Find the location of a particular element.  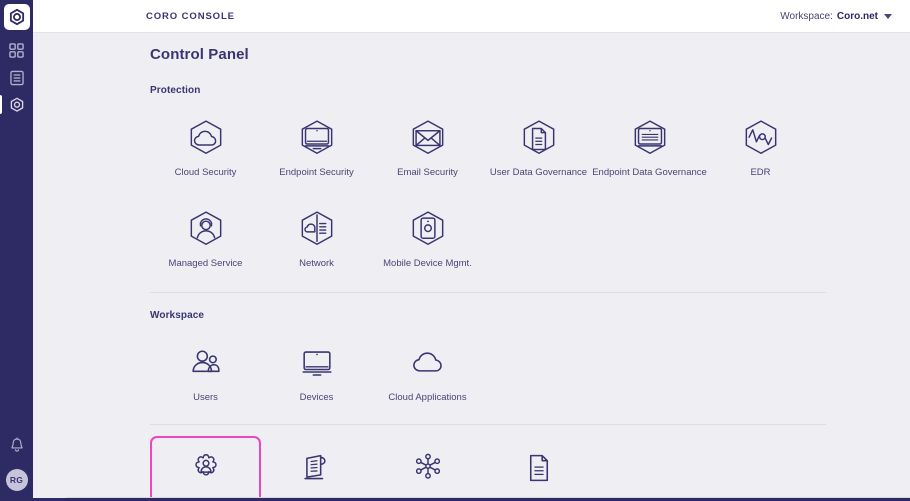

tile-network: Network is located at coordinates (316, 238).